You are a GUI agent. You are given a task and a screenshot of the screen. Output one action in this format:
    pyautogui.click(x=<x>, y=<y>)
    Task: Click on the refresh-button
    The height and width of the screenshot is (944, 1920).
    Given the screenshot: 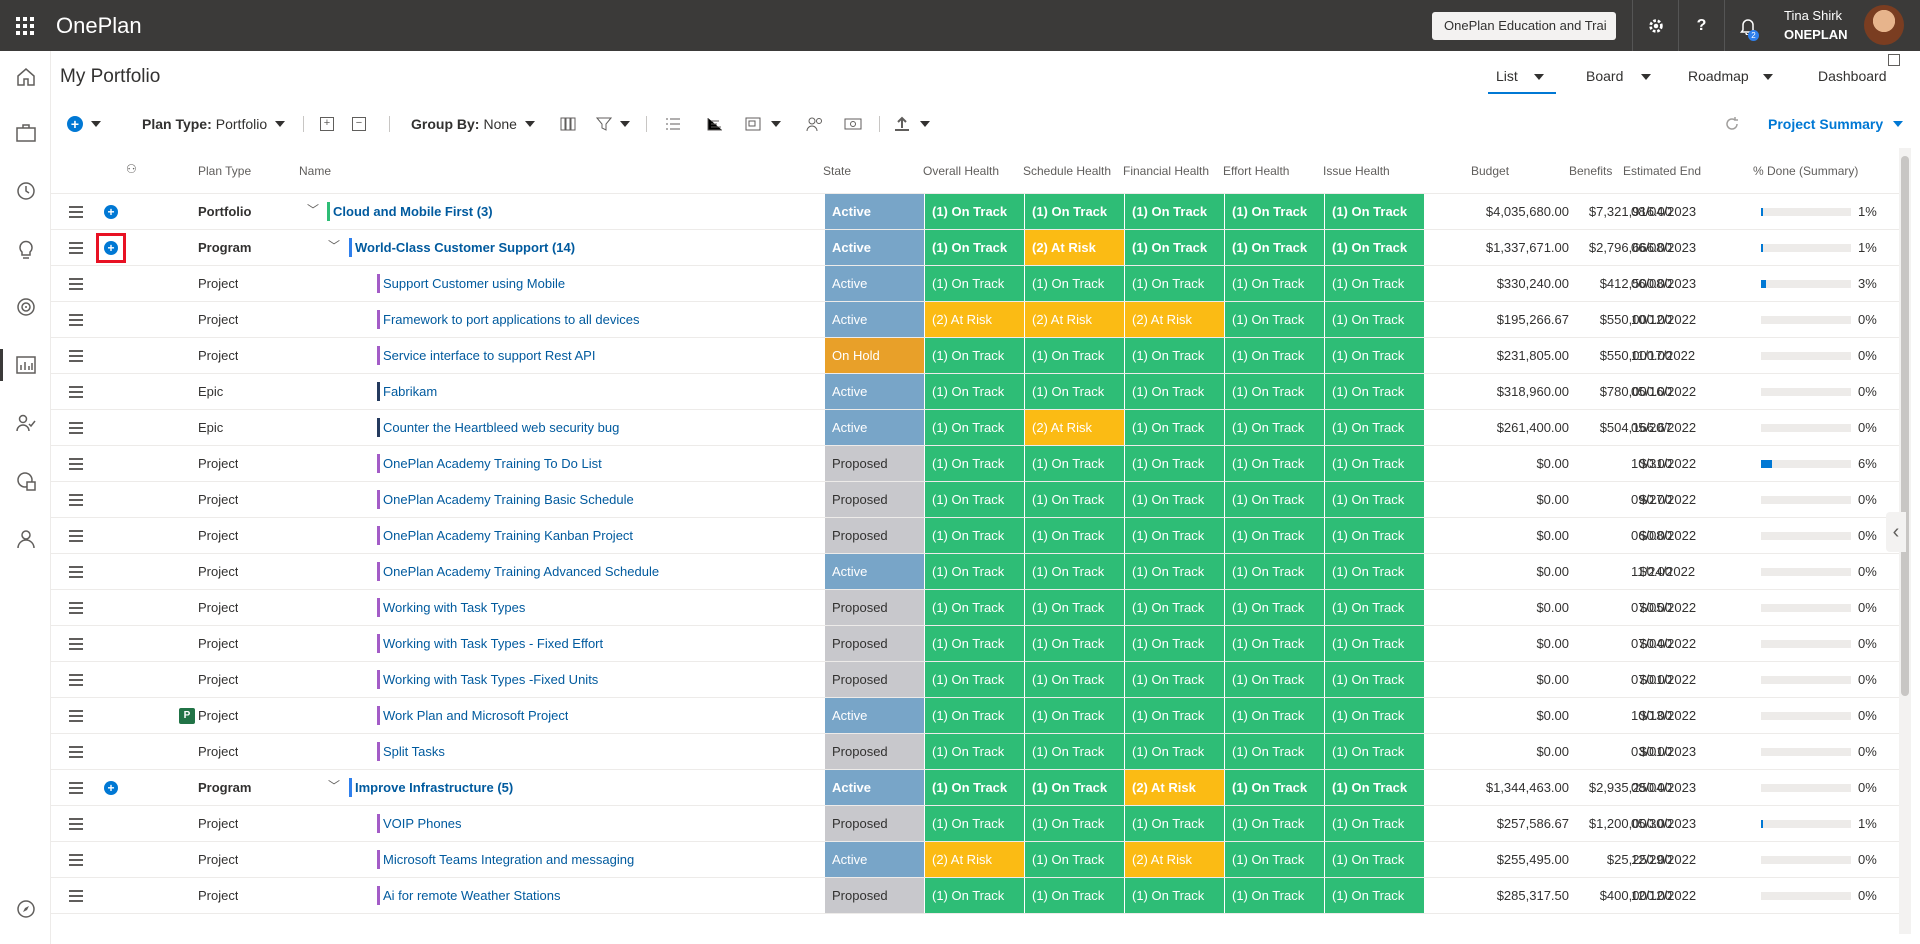 What is the action you would take?
    pyautogui.click(x=1732, y=124)
    